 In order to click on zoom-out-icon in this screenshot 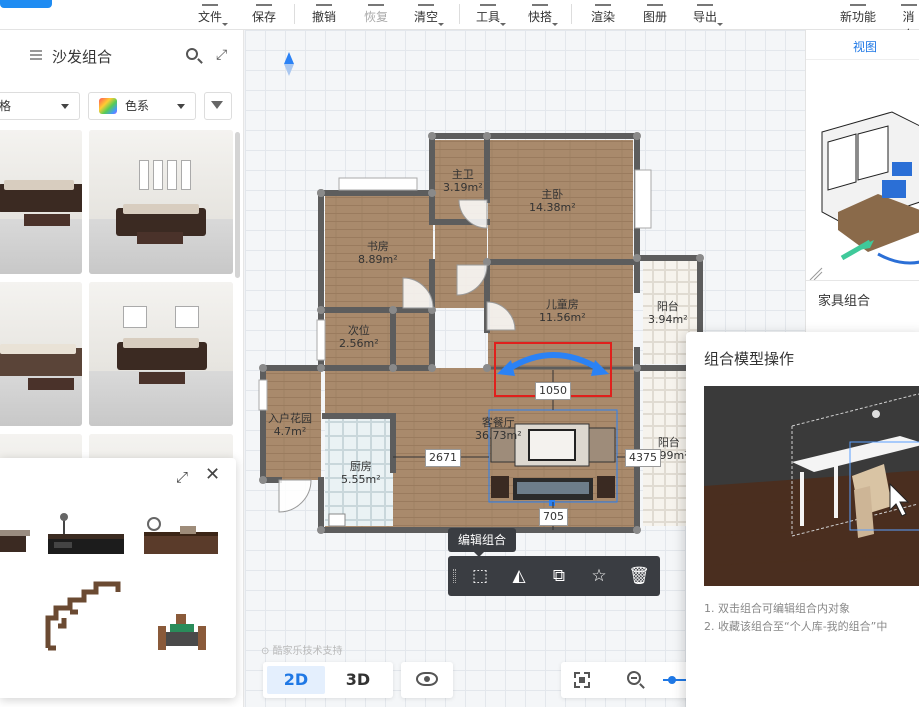, I will do `click(634, 678)`.